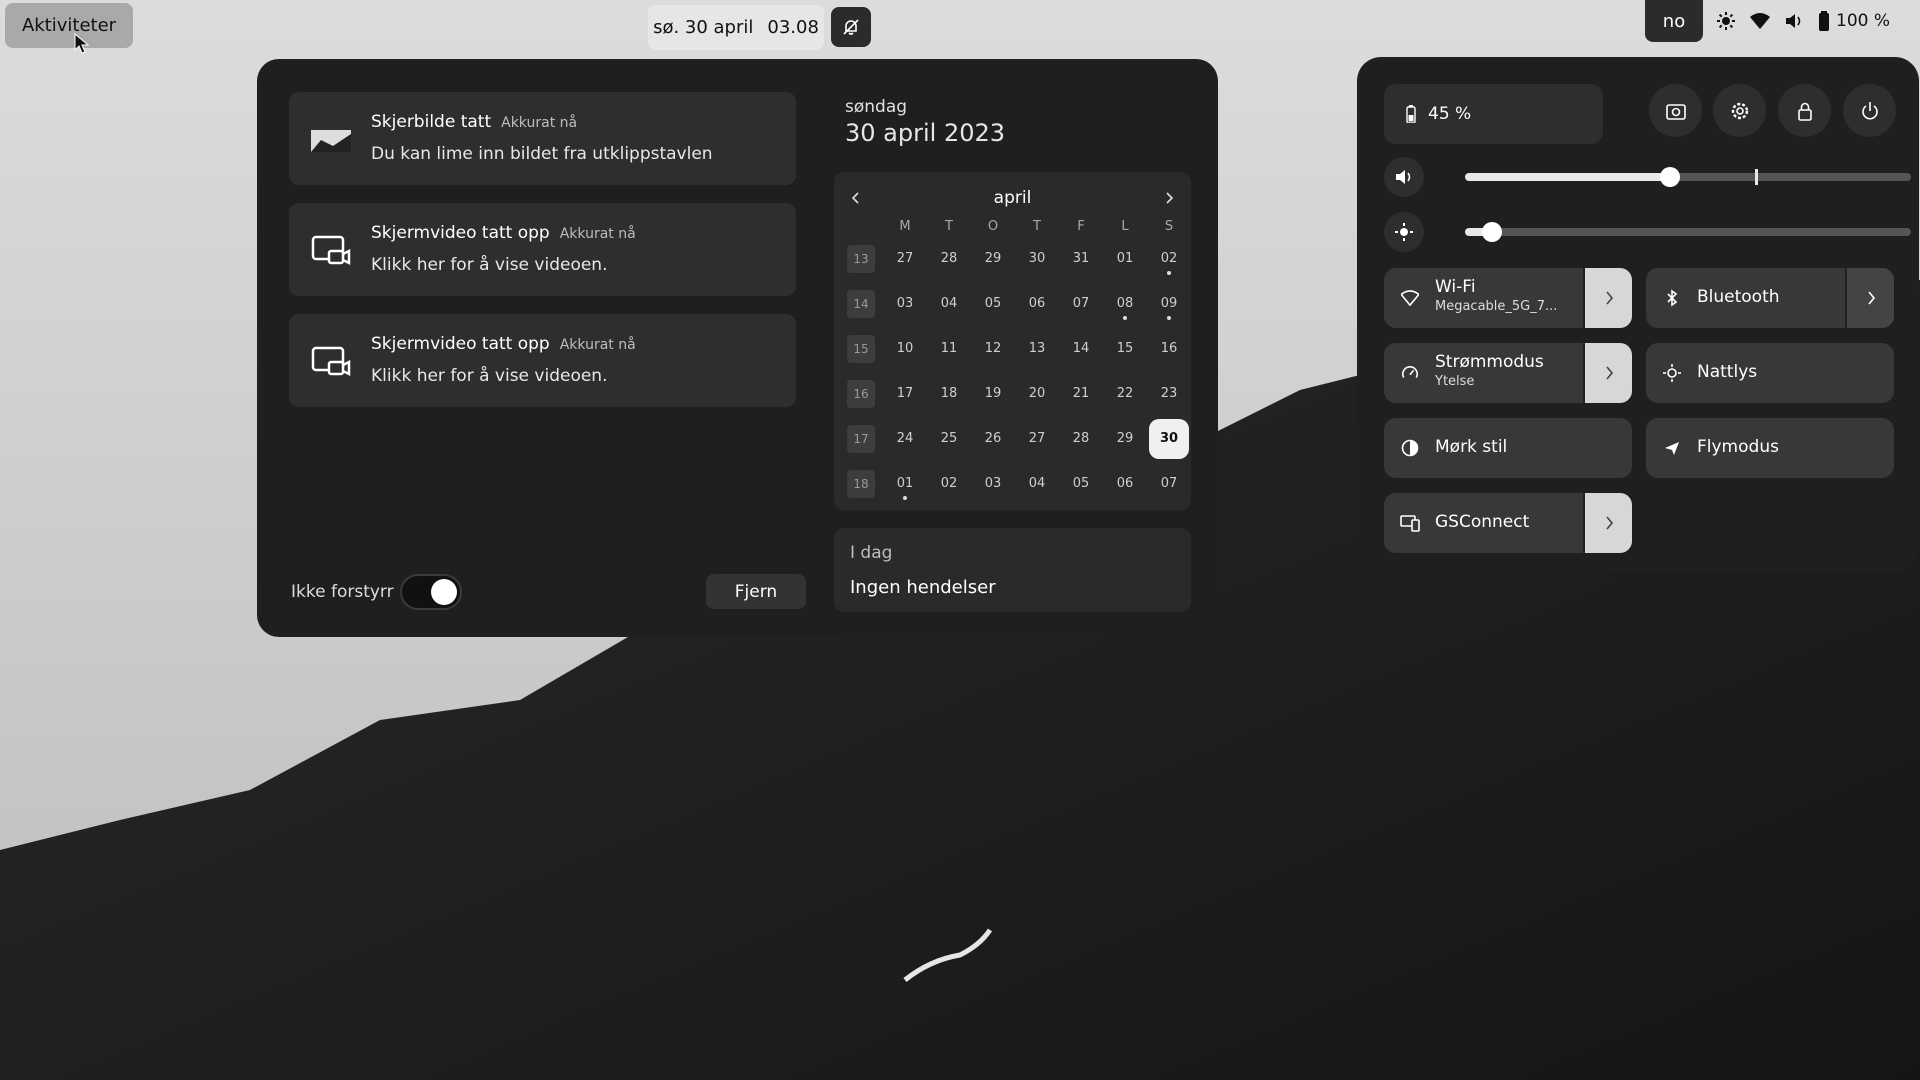 The width and height of the screenshot is (1920, 1080). Describe the element at coordinates (1037, 348) in the screenshot. I see `calendar-day: 13` at that location.